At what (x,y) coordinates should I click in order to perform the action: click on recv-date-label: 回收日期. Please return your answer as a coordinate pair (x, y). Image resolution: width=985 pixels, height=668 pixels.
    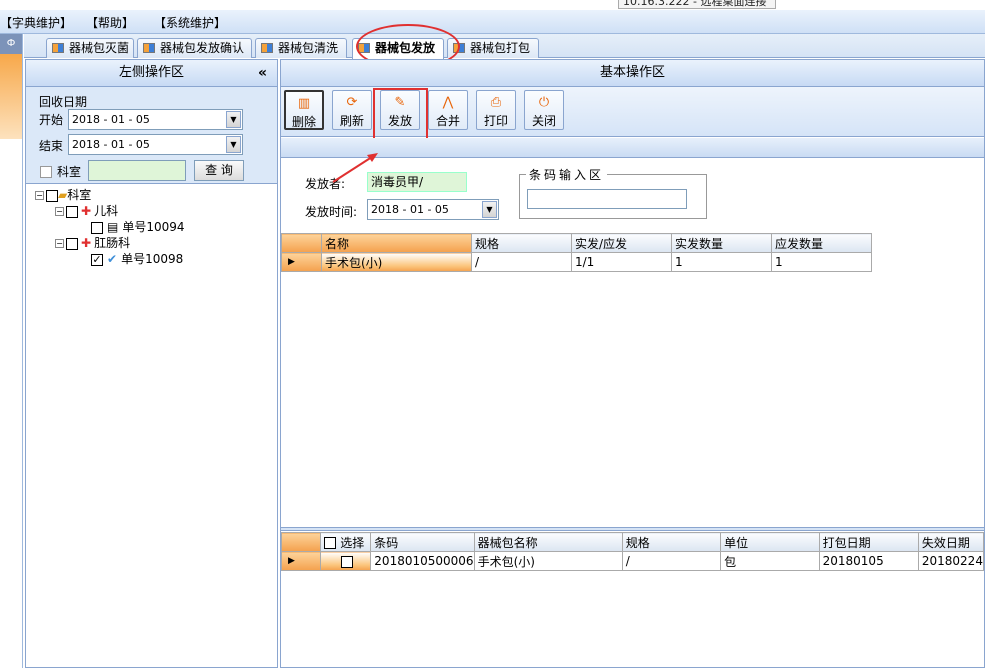
    Looking at the image, I should click on (63, 102).